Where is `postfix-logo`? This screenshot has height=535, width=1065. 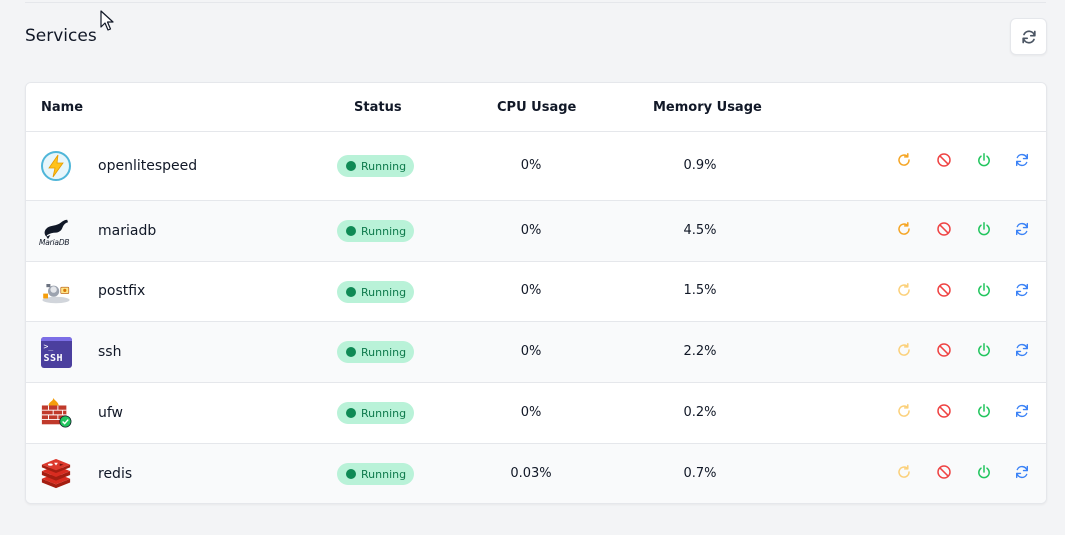
postfix-logo is located at coordinates (56, 292).